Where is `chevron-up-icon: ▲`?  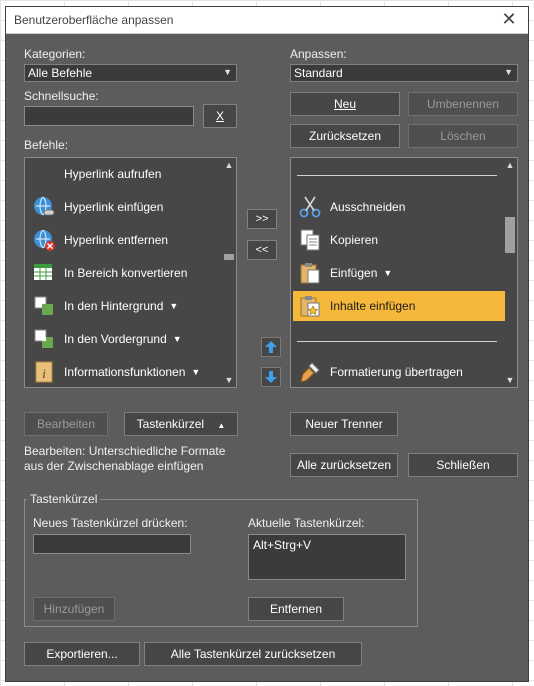 chevron-up-icon: ▲ is located at coordinates (221, 425).